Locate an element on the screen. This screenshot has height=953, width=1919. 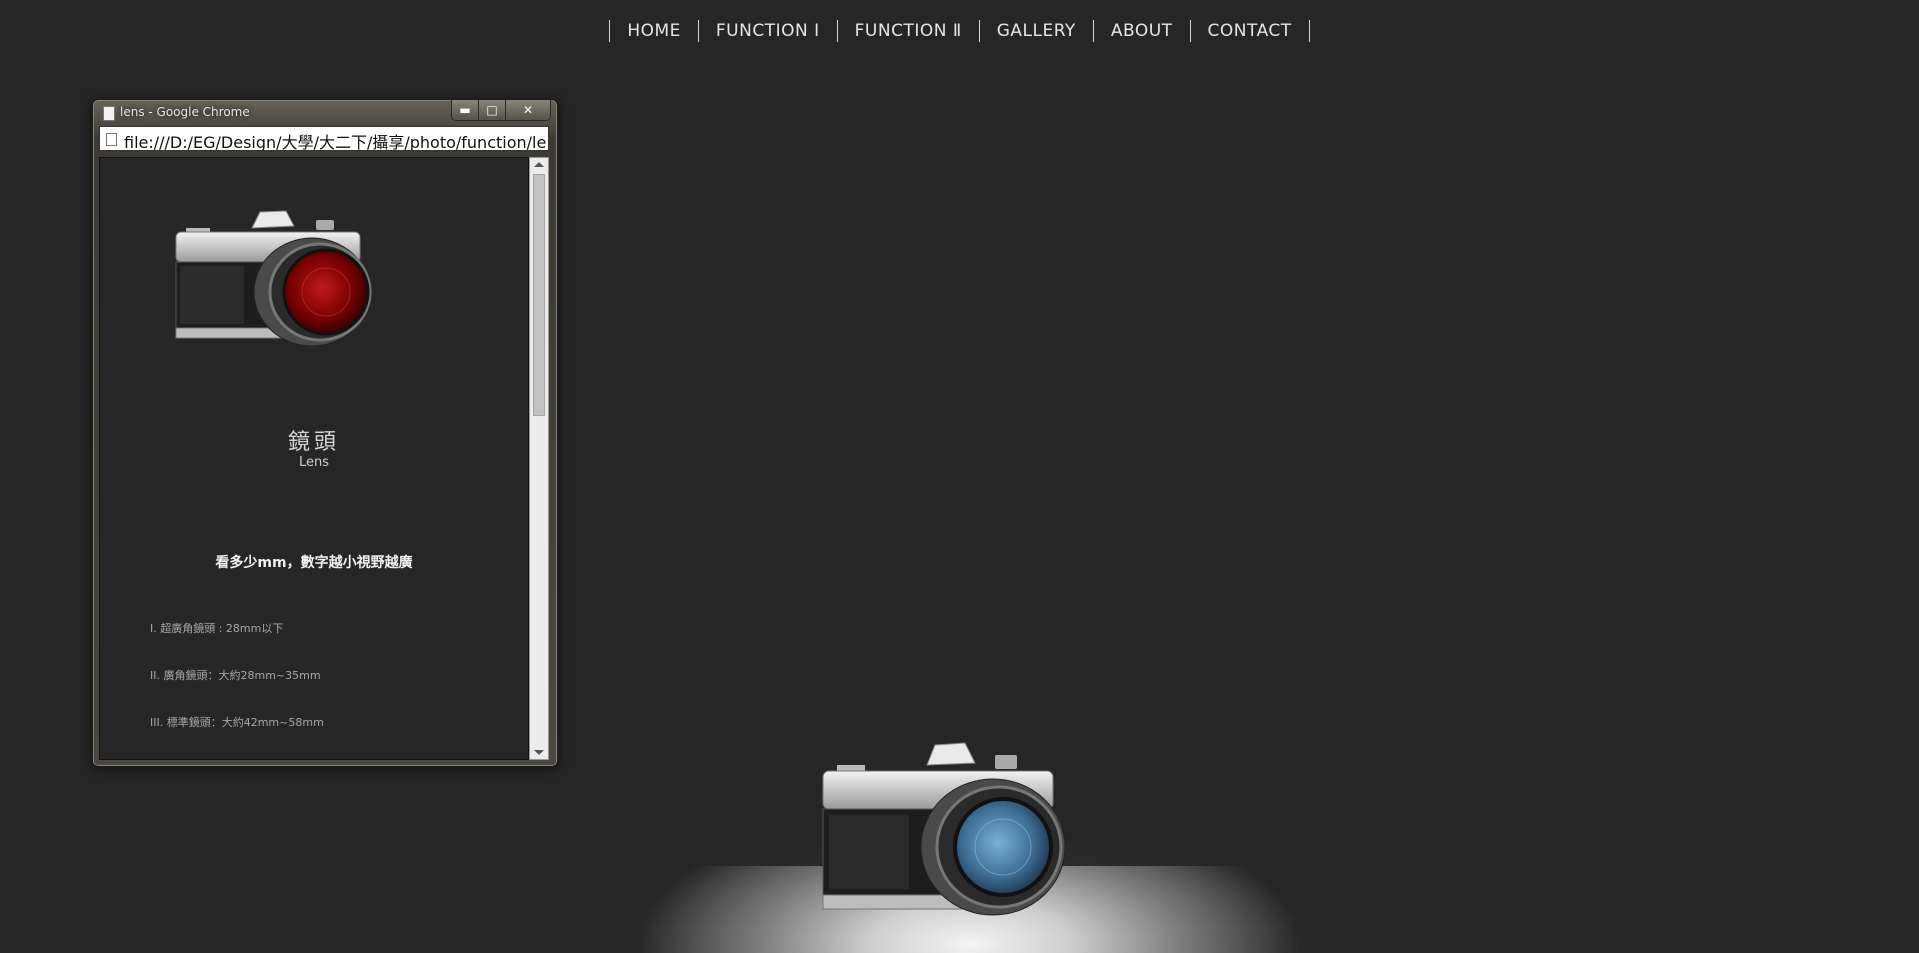
vertical-scrollbar is located at coordinates (539, 458).